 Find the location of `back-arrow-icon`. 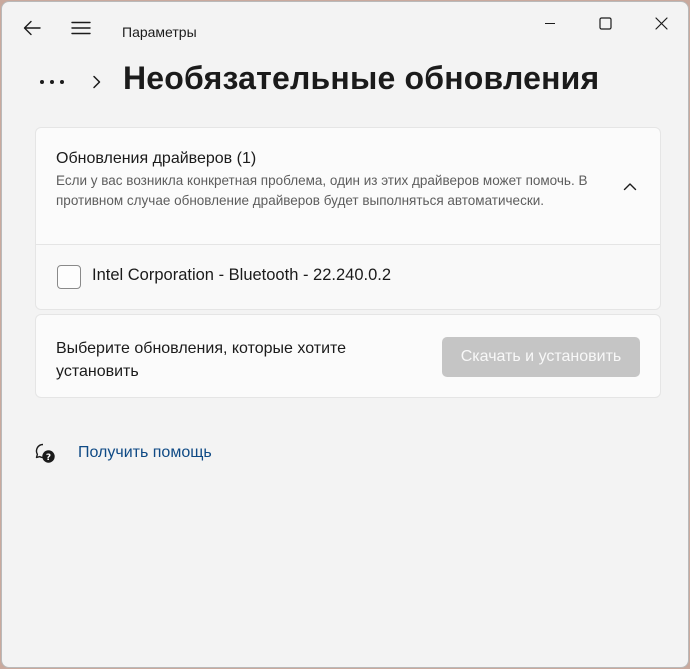

back-arrow-icon is located at coordinates (32, 28).